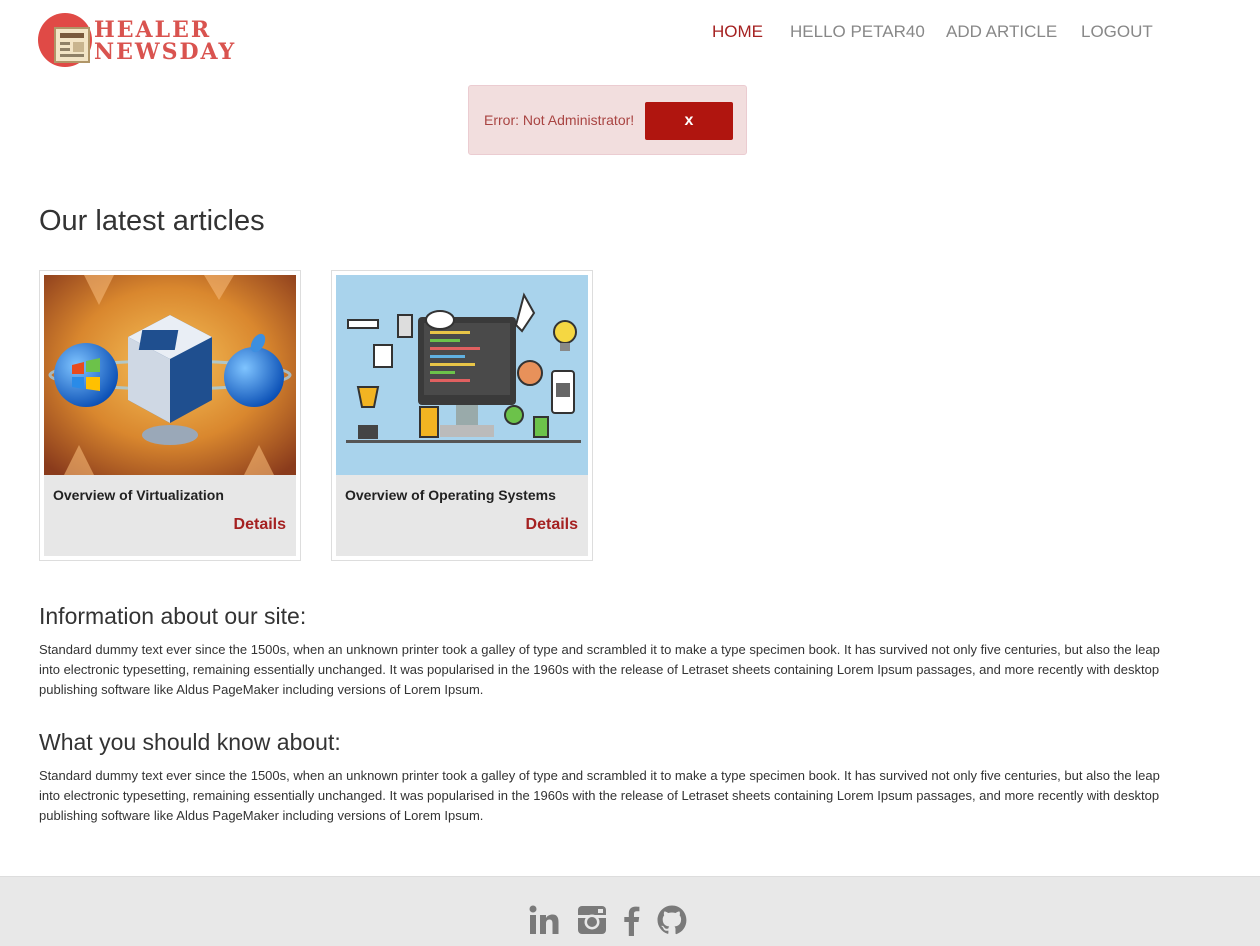 Image resolution: width=1260 pixels, height=946 pixels. I want to click on article-title: Overview of Virtualization, so click(138, 495).